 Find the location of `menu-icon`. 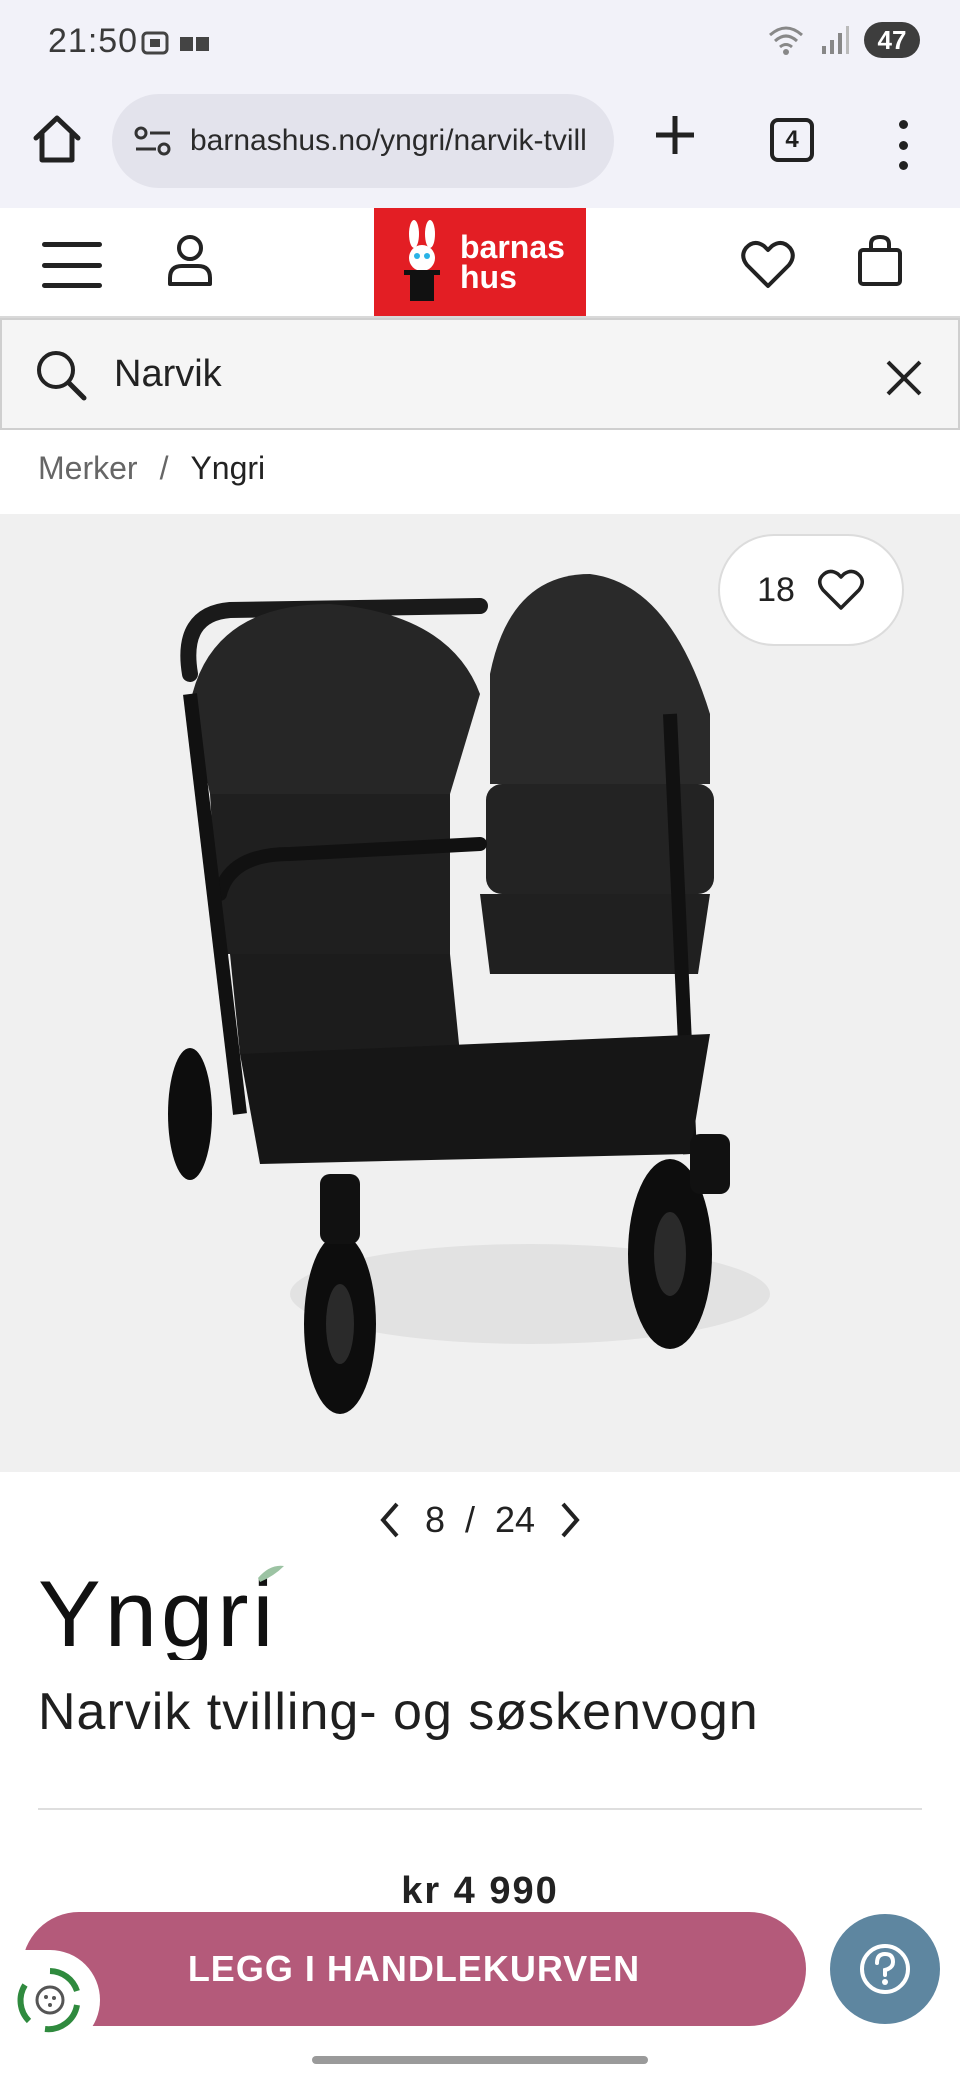

menu-icon is located at coordinates (72, 265).